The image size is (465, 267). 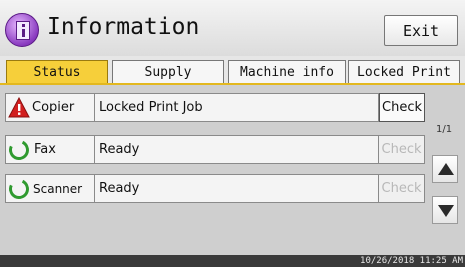 I want to click on tab-status: Status, so click(x=57, y=72).